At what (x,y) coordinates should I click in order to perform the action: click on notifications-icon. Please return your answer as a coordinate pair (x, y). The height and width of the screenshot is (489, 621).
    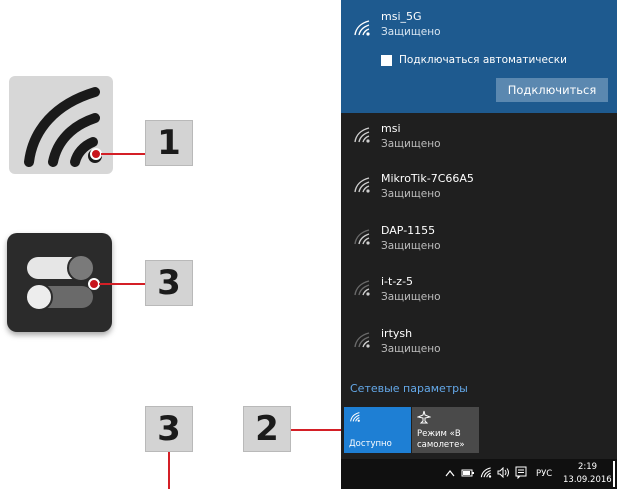
    Looking at the image, I should click on (521, 472).